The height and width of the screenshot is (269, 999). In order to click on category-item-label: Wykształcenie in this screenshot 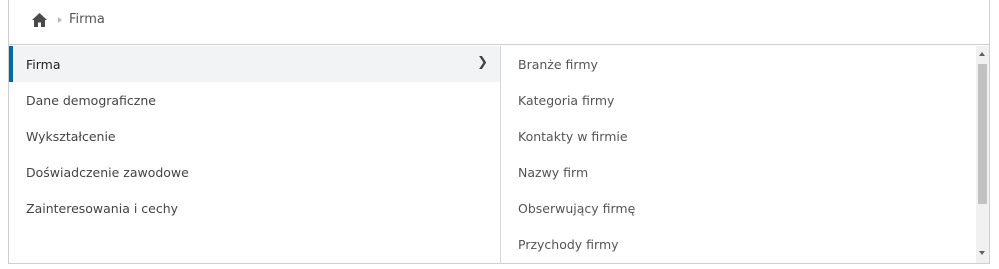, I will do `click(71, 136)`.